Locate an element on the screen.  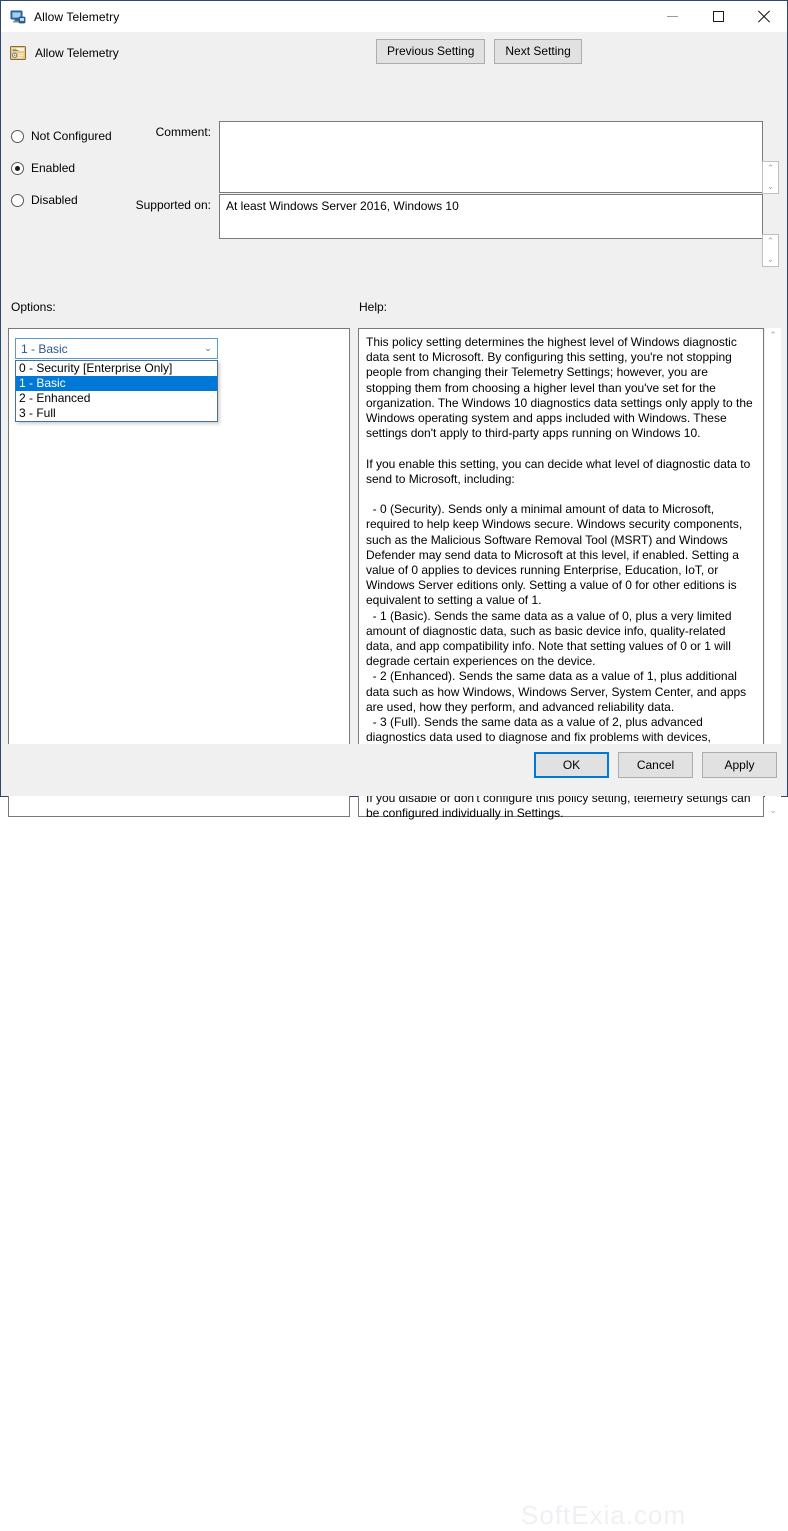
radio-enabled: Enabled is located at coordinates (61, 168).